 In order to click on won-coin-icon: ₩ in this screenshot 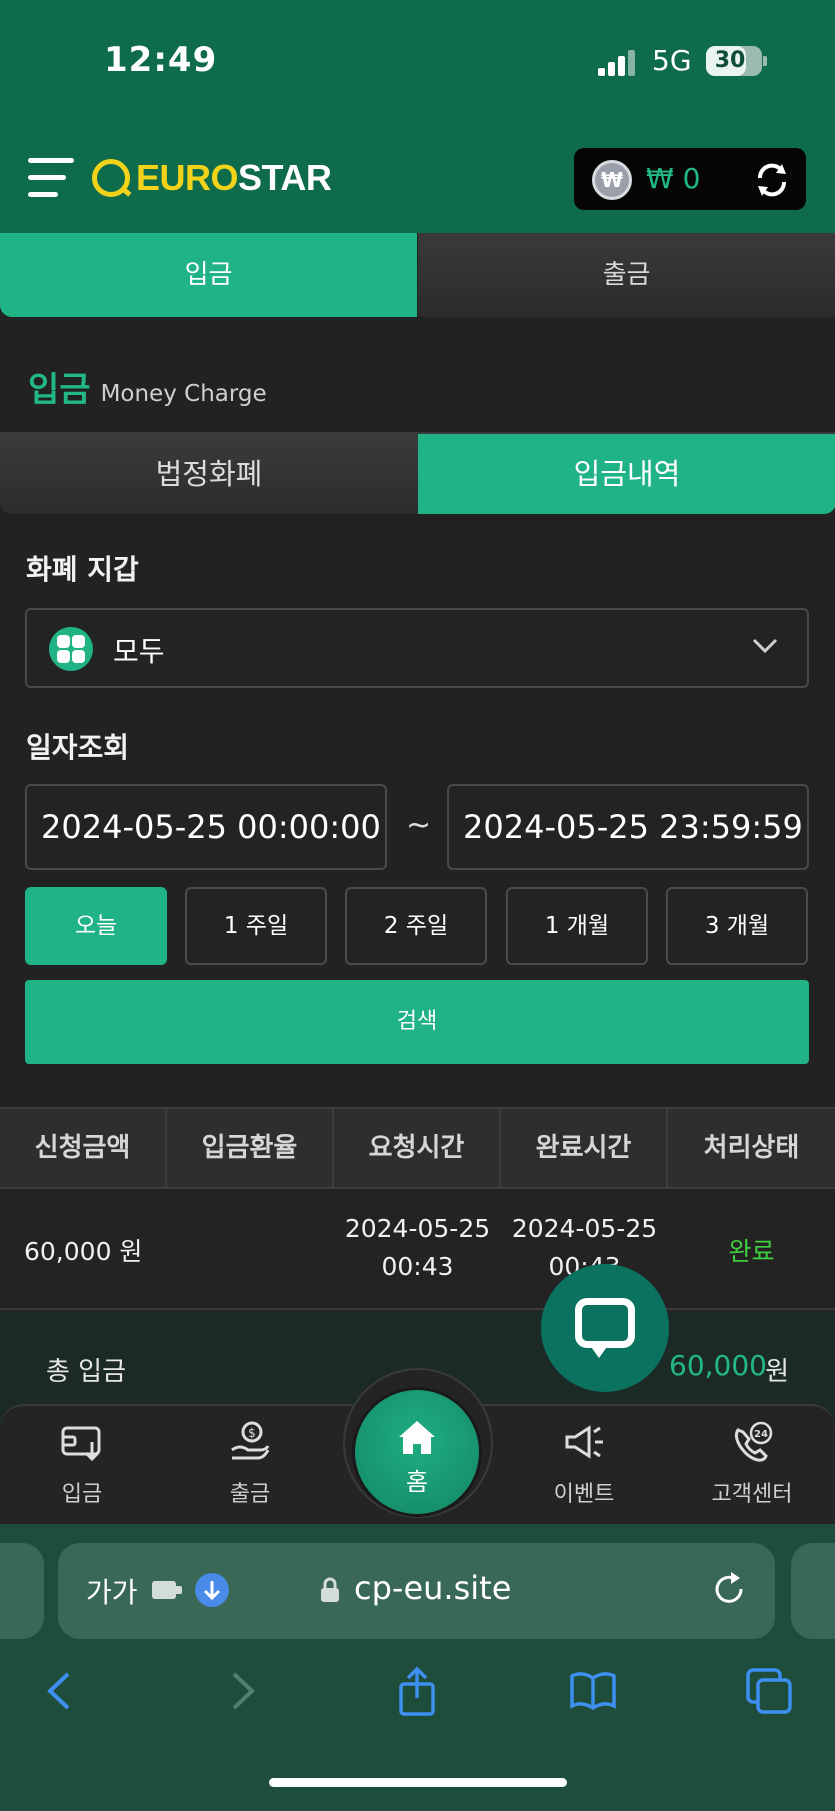, I will do `click(612, 180)`.